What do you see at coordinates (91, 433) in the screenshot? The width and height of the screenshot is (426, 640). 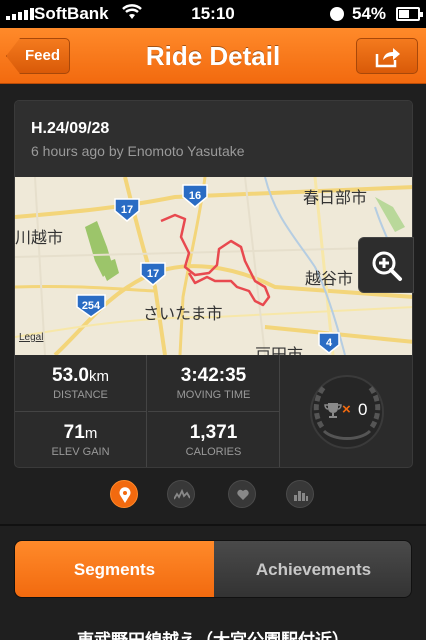 I see `stat-unit: m` at bounding box center [91, 433].